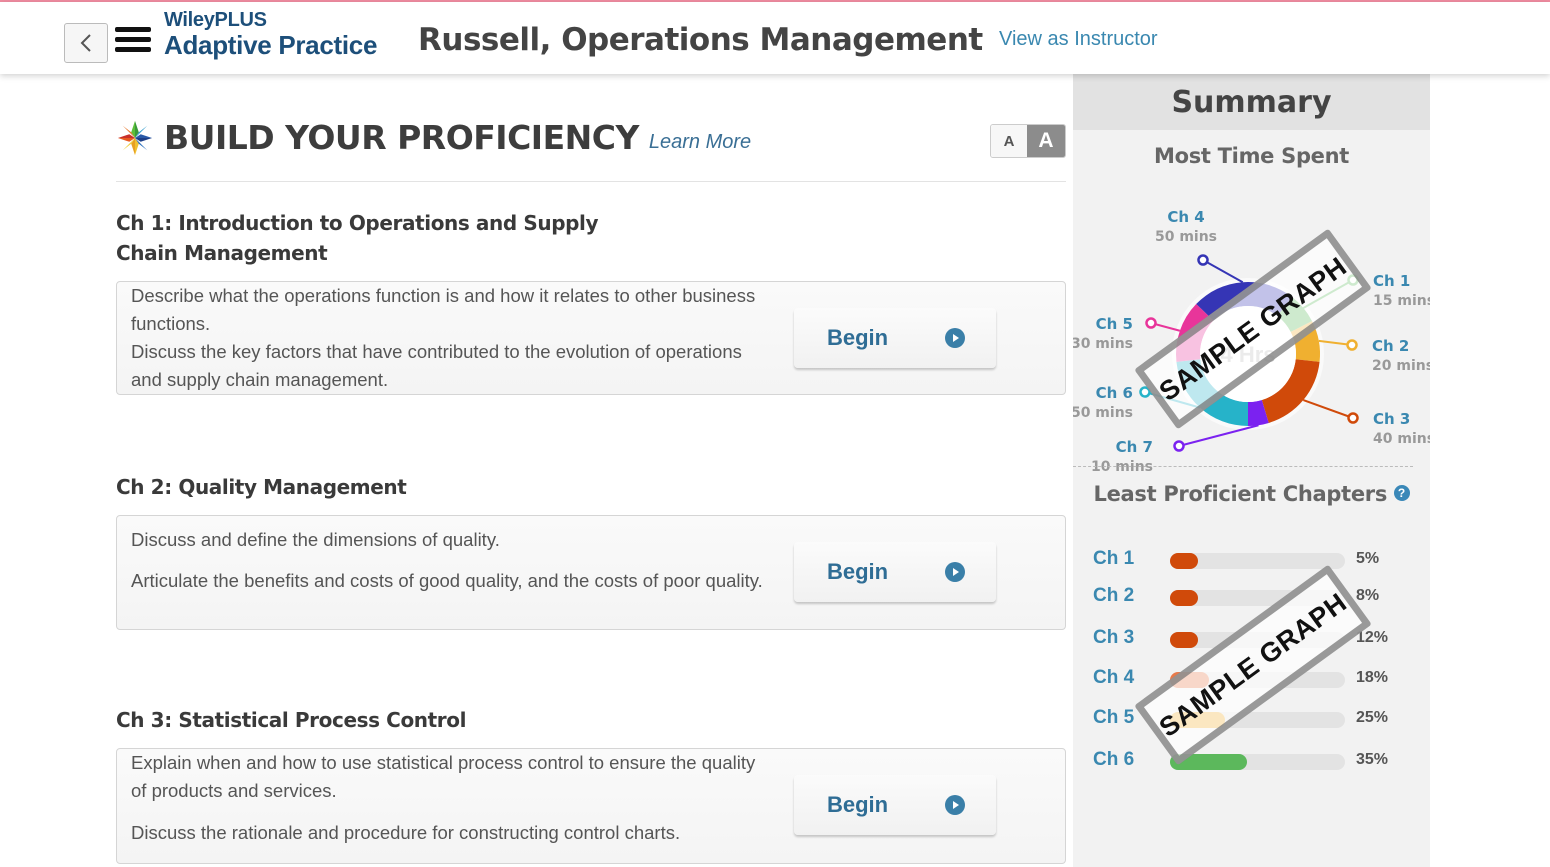  I want to click on bar-value-label: 18%, so click(1372, 677).